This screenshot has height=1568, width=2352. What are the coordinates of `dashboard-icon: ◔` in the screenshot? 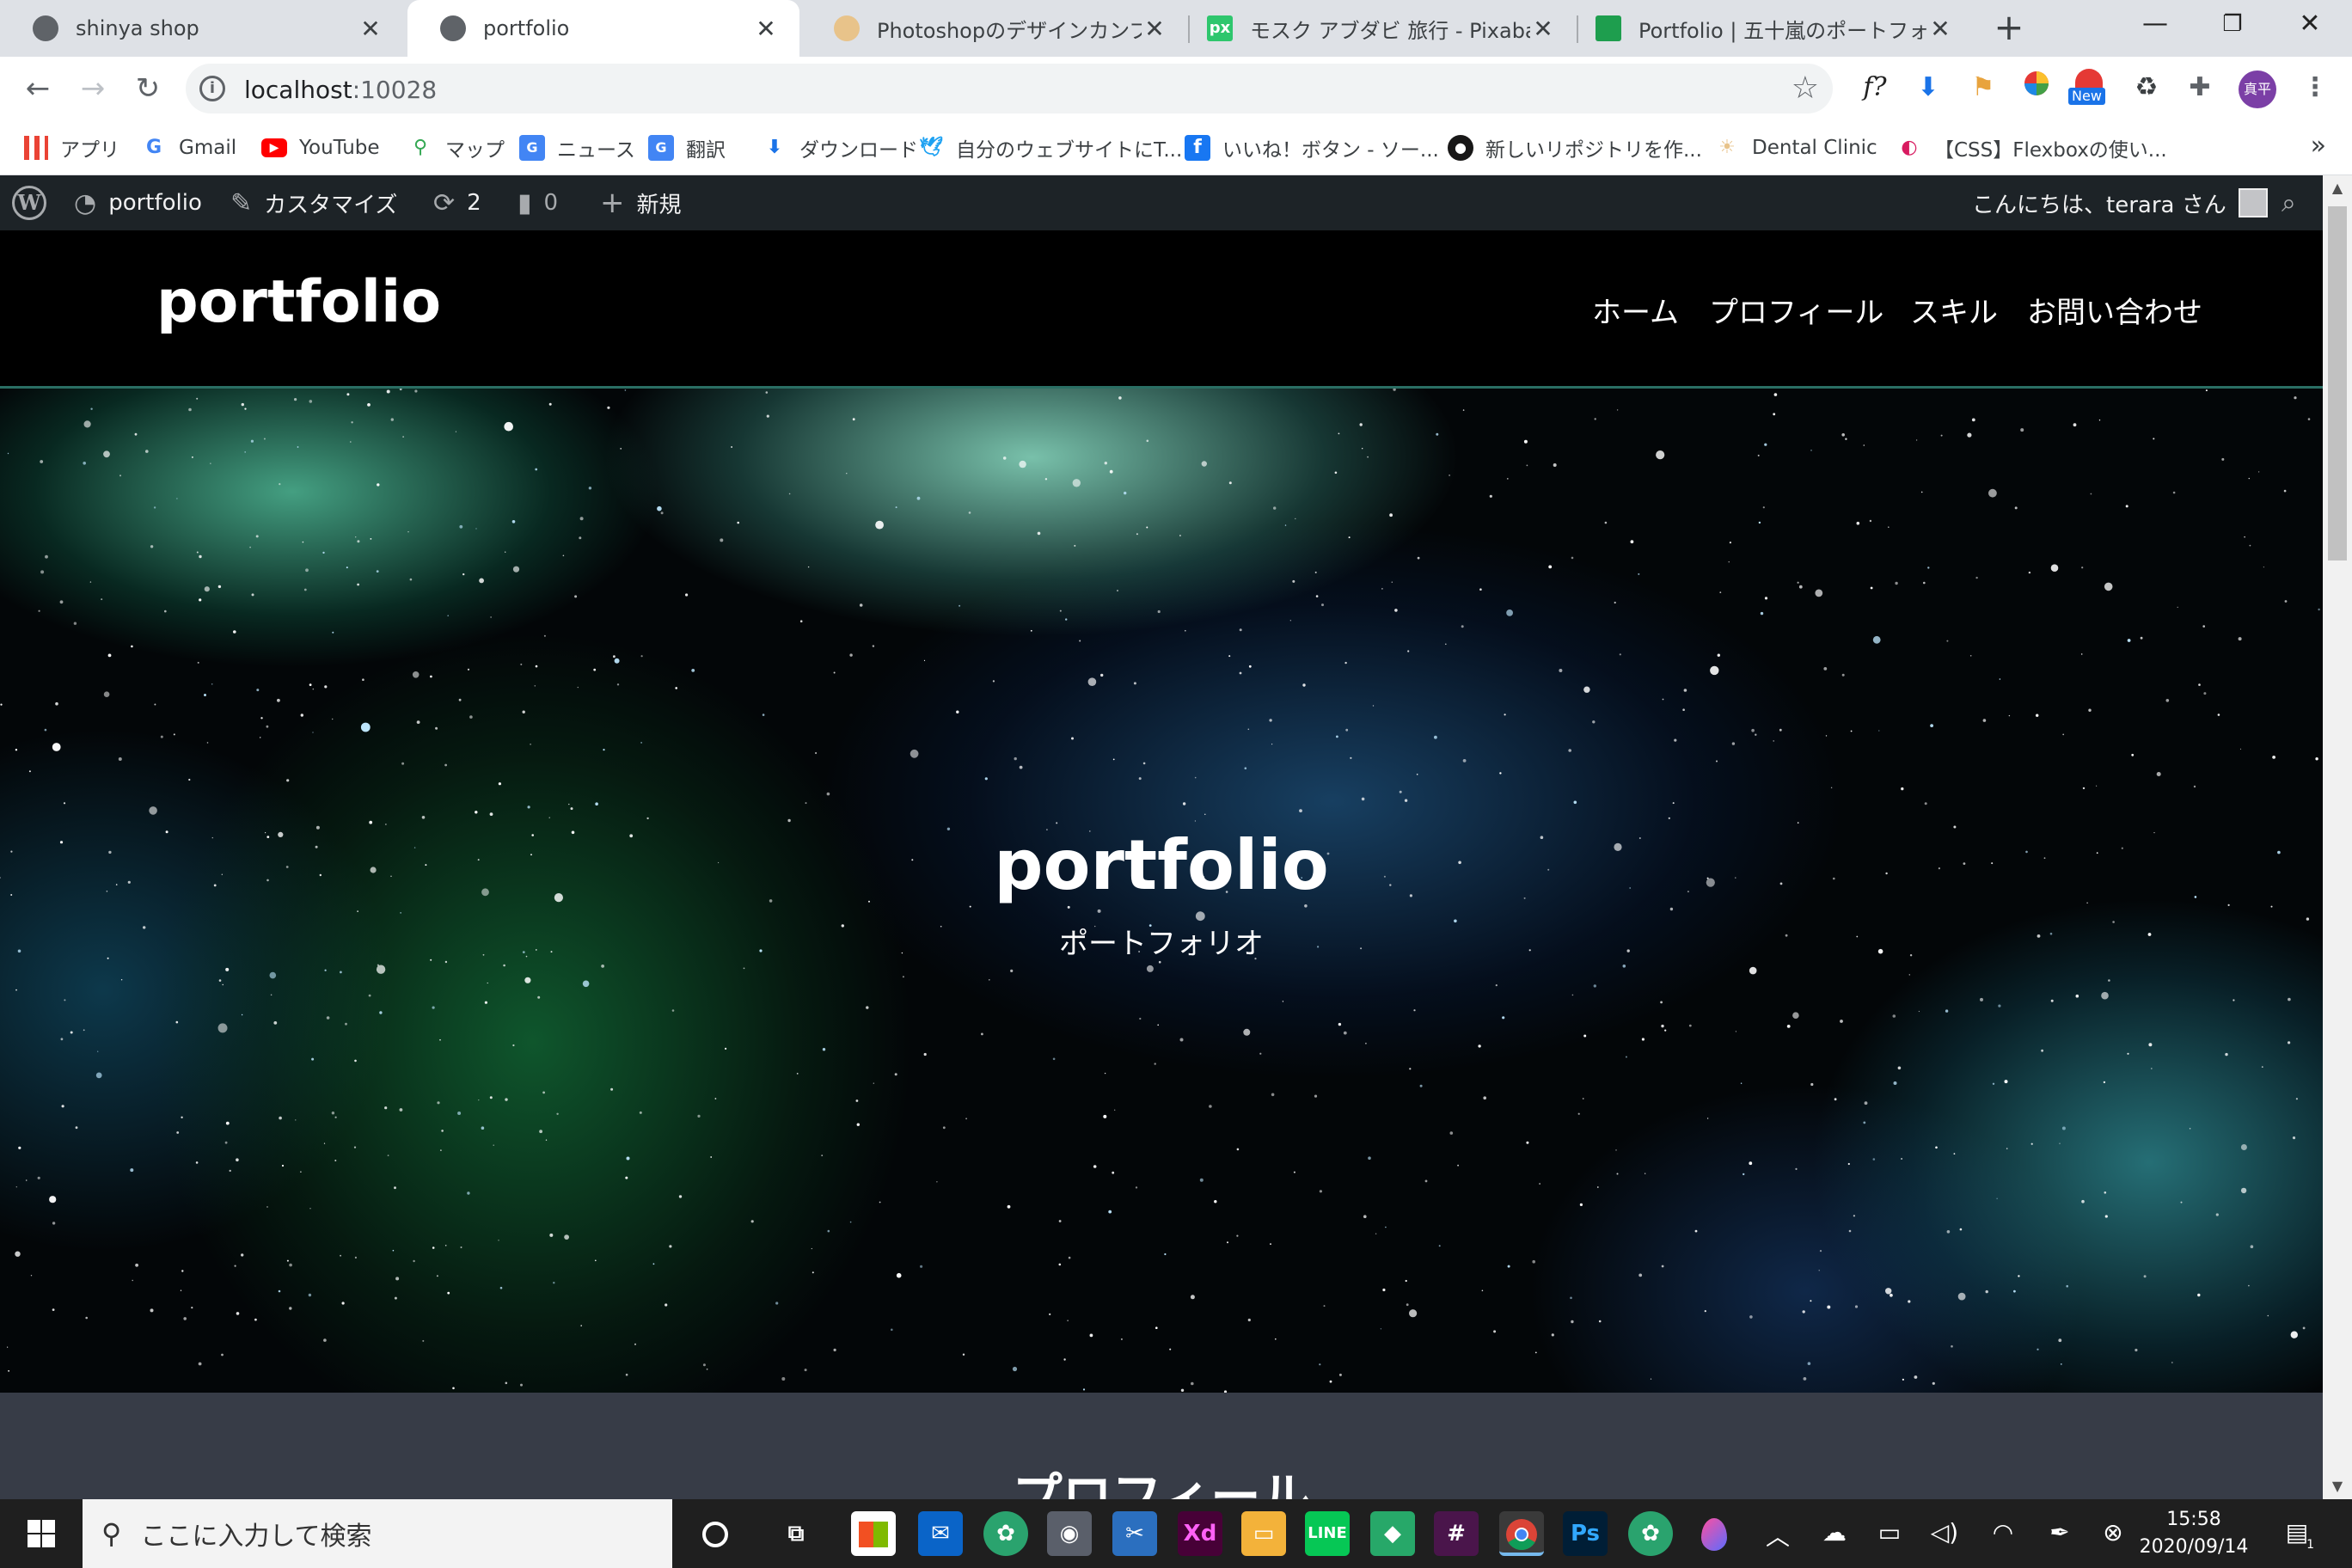 It's located at (85, 202).